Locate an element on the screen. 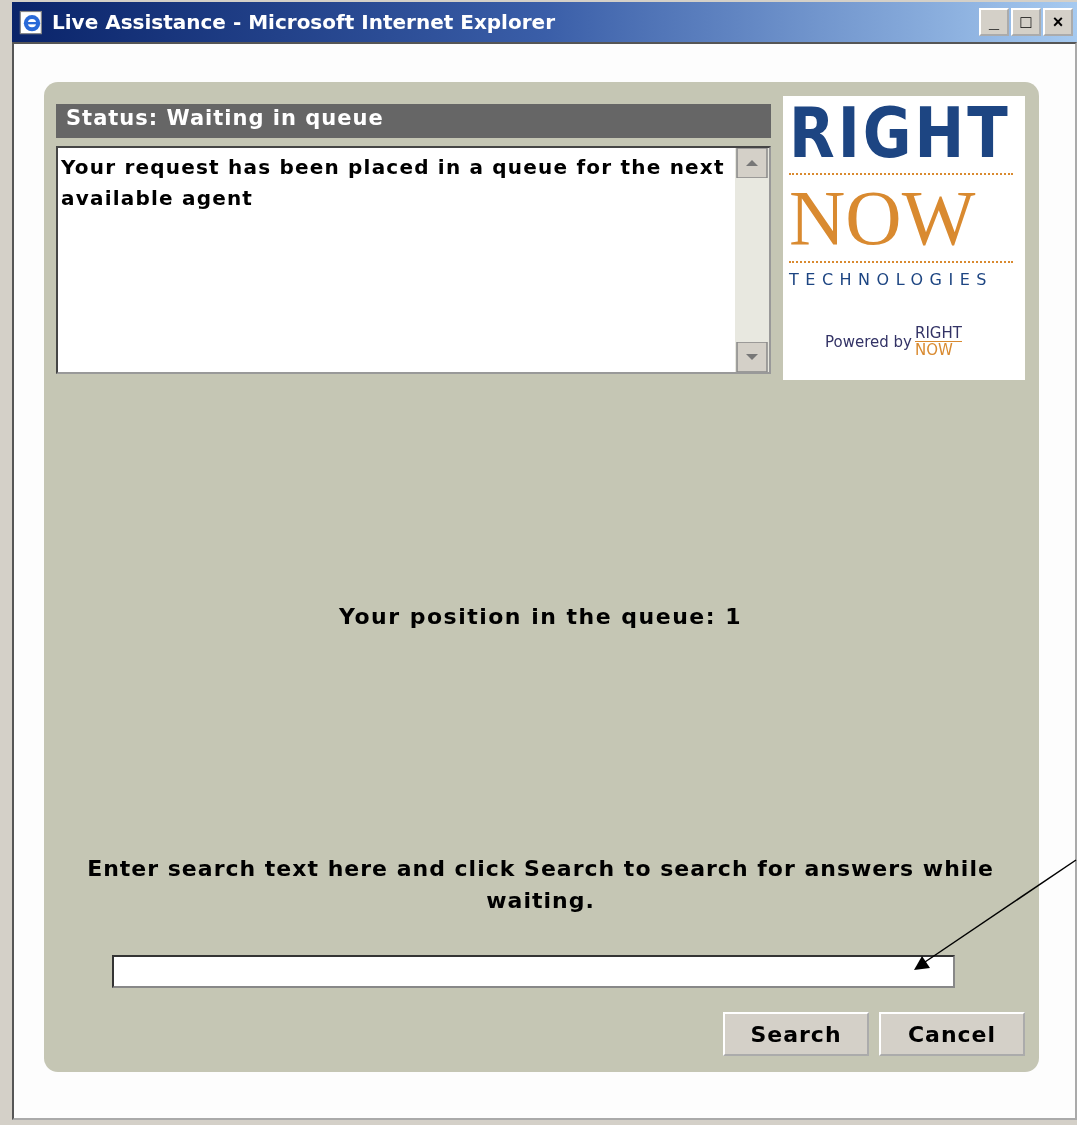 The width and height of the screenshot is (1077, 1125). transcript-text: Your request has been placed in a queue for the next available agent is located at coordinates (393, 183).